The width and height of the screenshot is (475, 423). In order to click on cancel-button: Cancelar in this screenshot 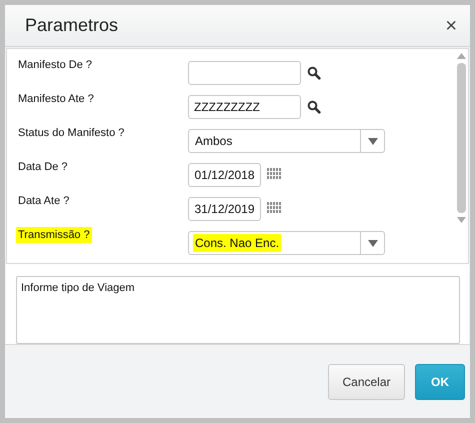, I will do `click(366, 382)`.